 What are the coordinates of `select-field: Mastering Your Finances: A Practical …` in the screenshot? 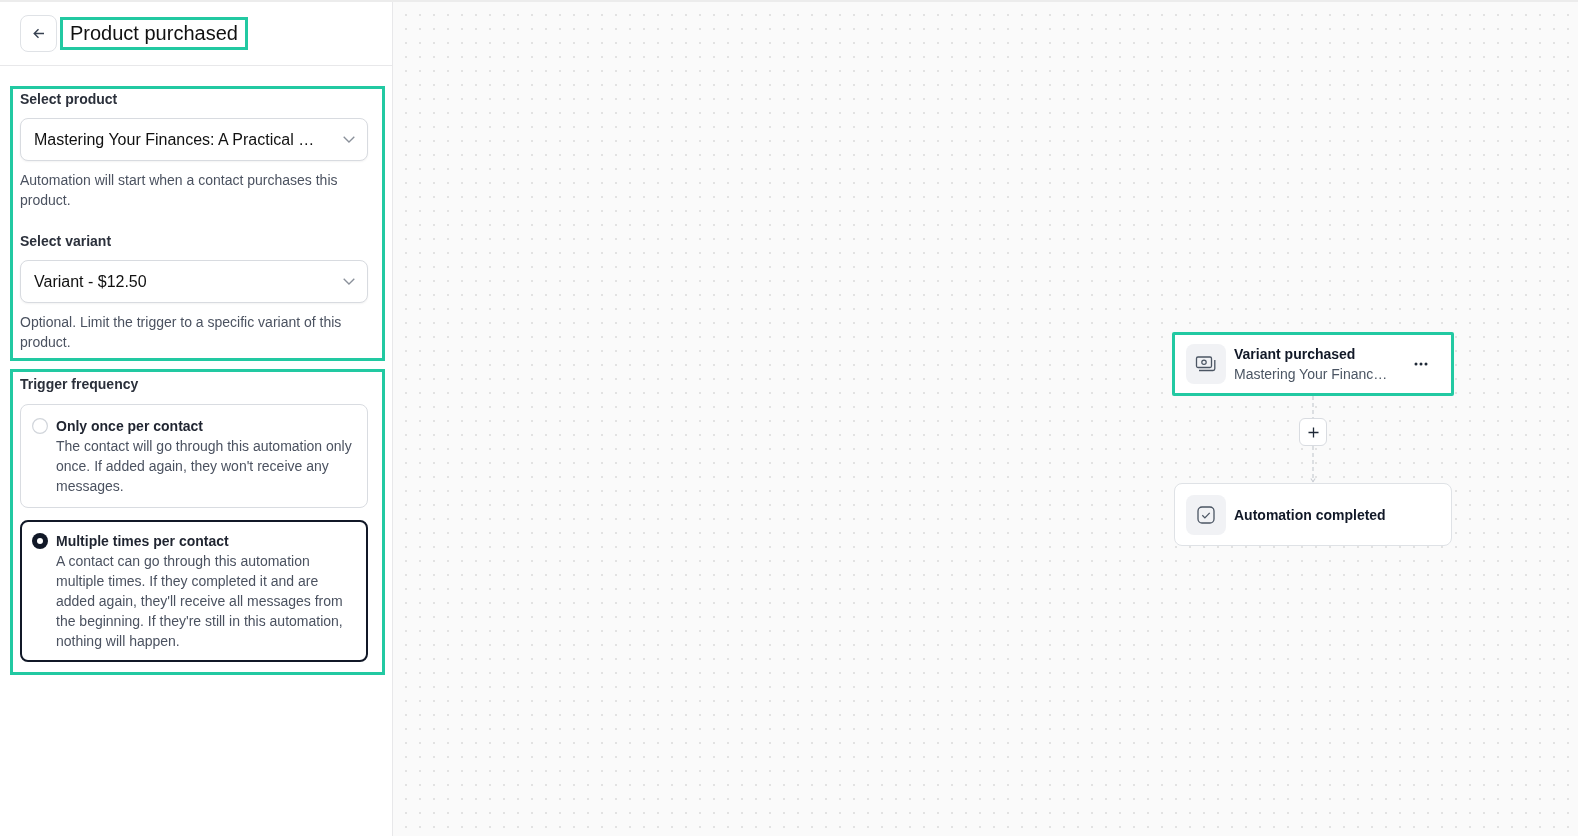 It's located at (194, 139).